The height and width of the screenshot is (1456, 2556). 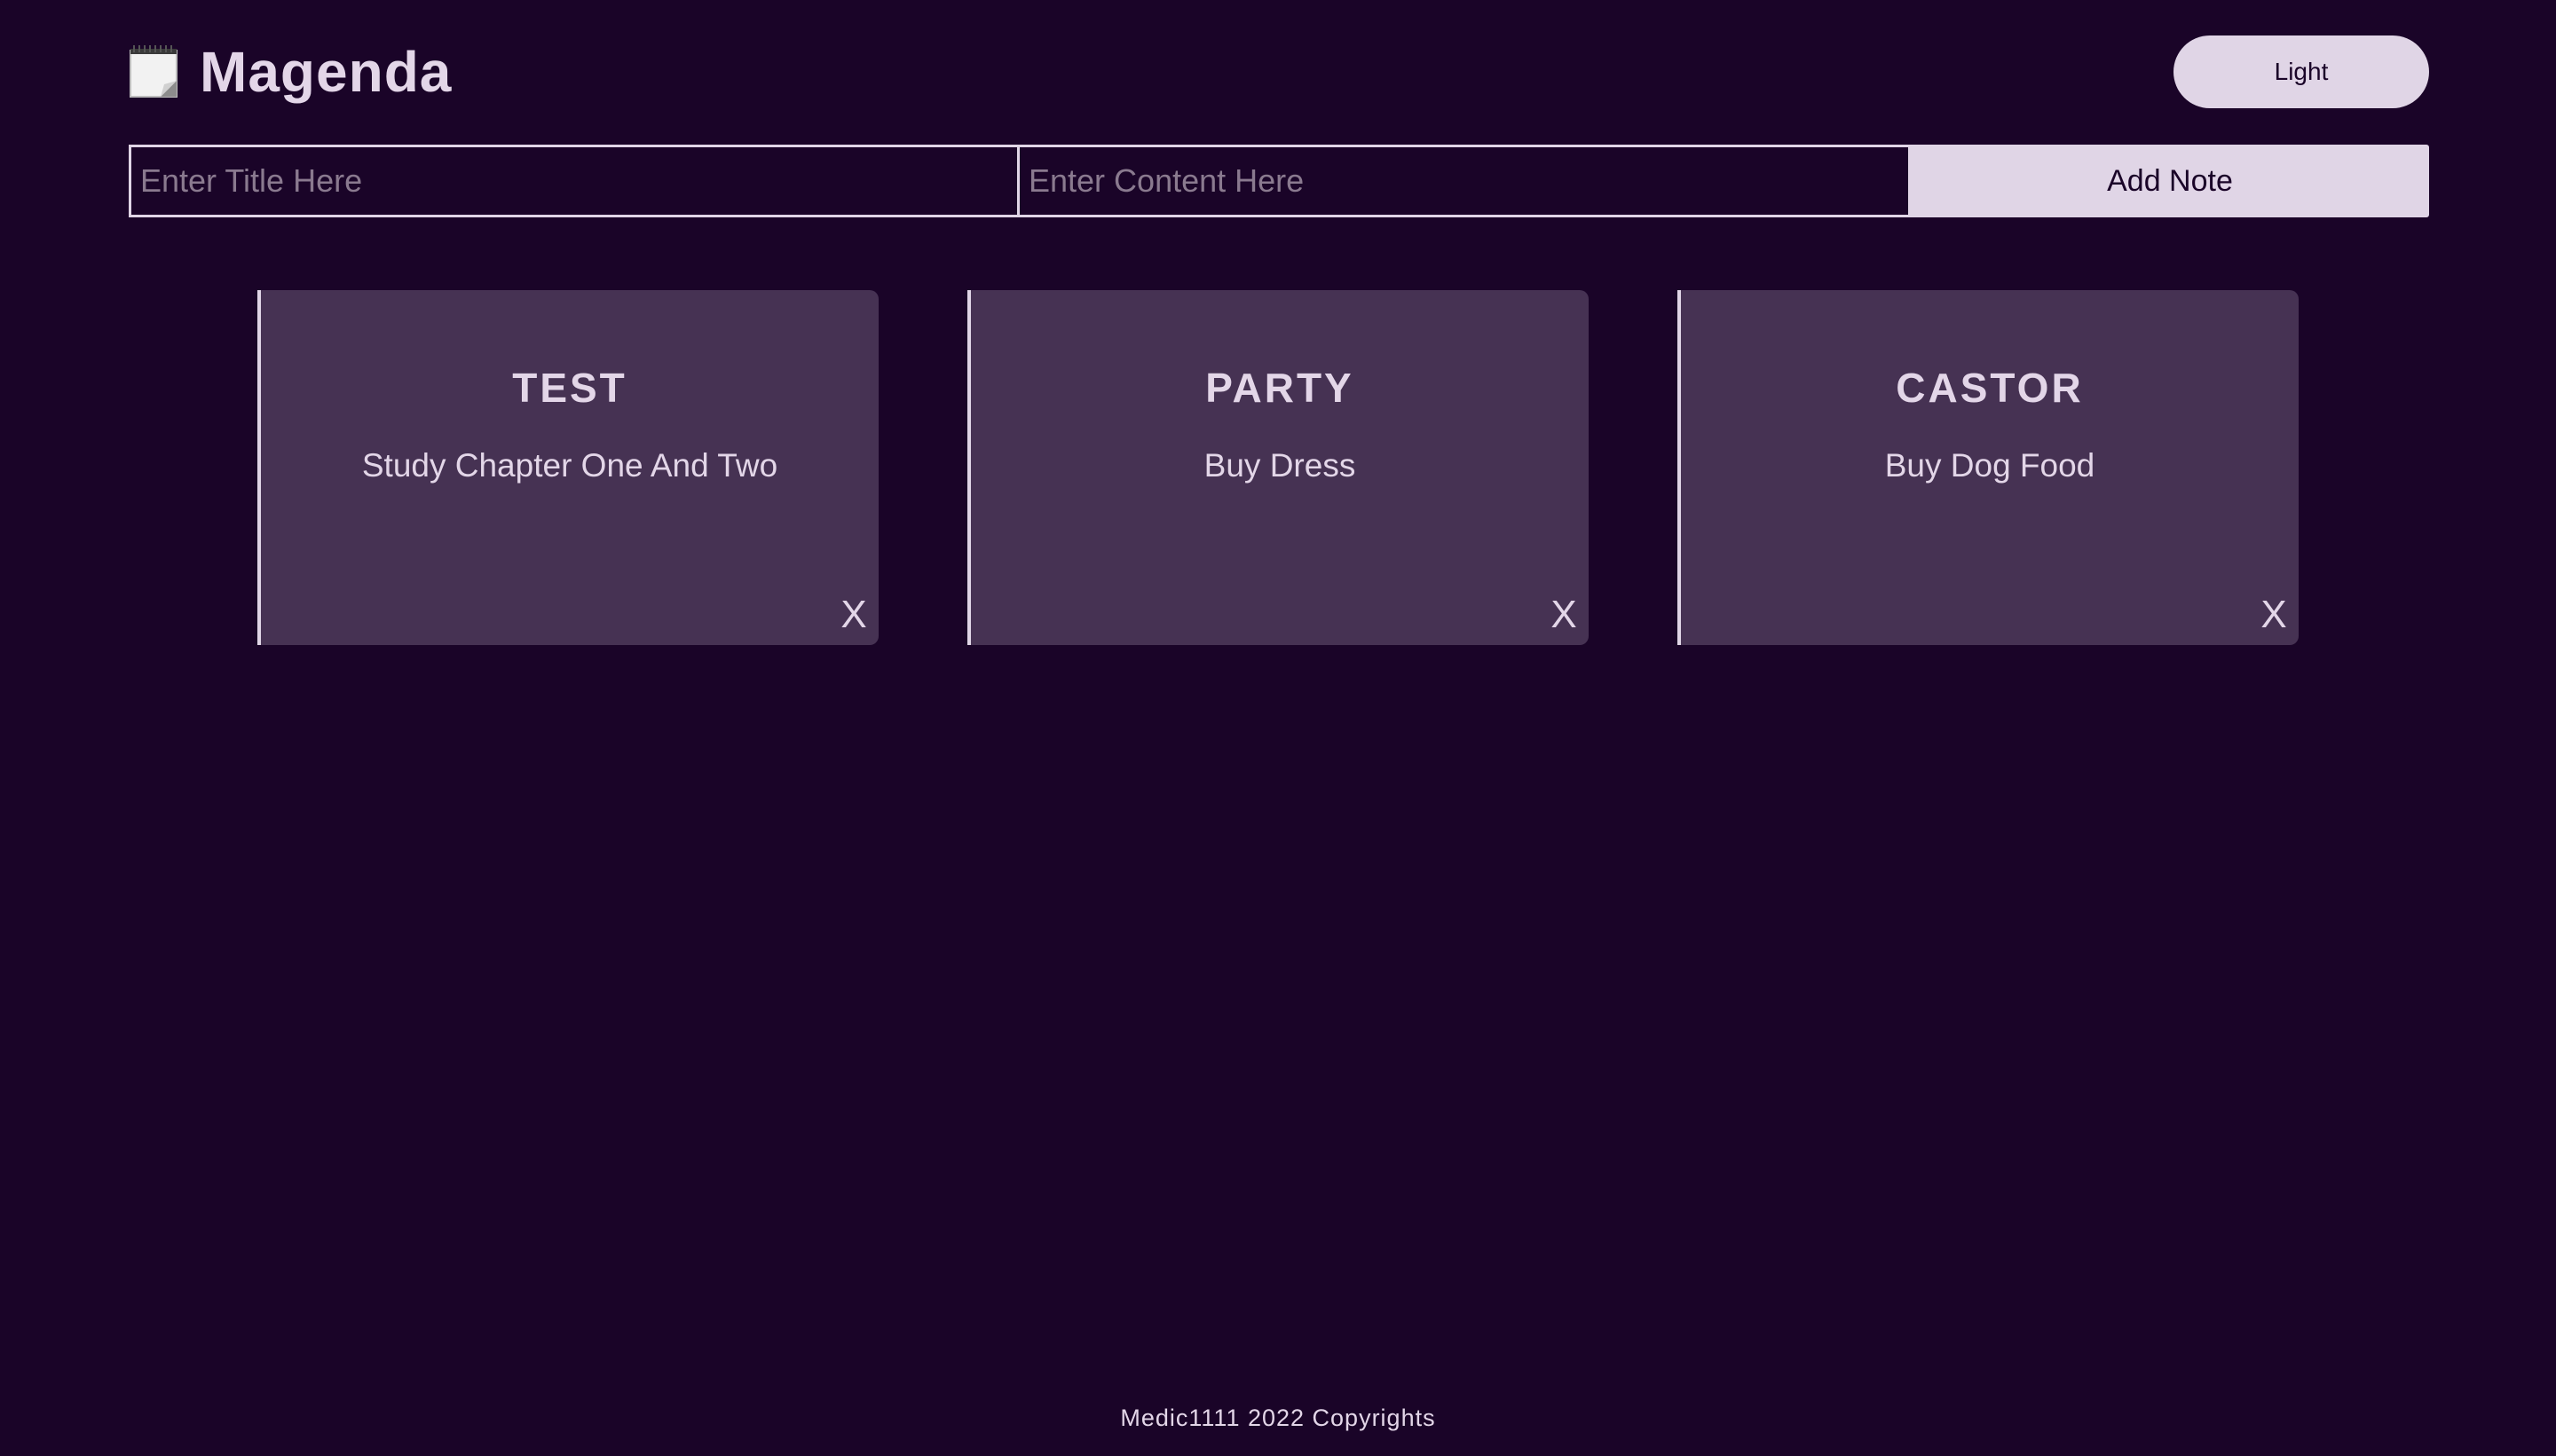 I want to click on theme-toggle-button: Light, so click(x=2301, y=71).